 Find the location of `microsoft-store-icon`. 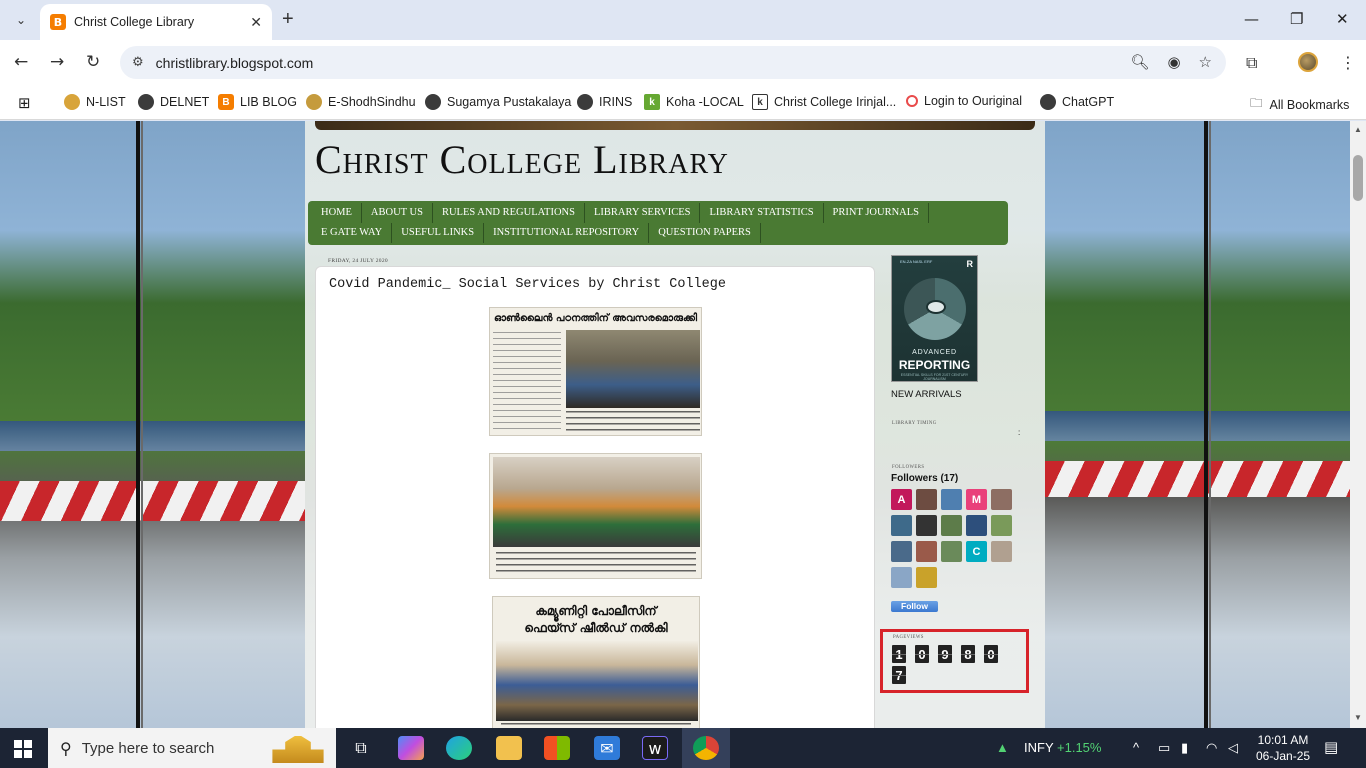

microsoft-store-icon is located at coordinates (557, 748).